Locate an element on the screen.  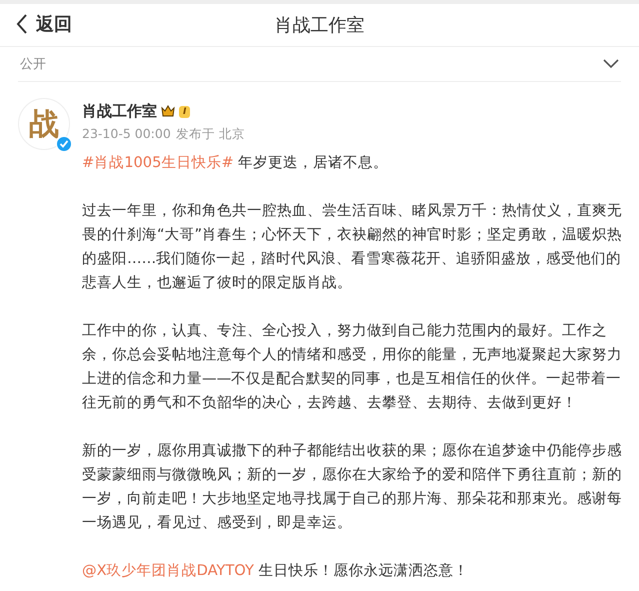
post-paragraph: 工作中的你，认真、专注、全心投入，努力做到自己能力范围内的最好。工作之余，你总会妥帖地注意每个人的情绪和感受，用你的能量，无声地凝聚起大家努力上进的信念和力量——不仅是配合默契的同事，也是互相信任的伙伴。一起带着一往无前的勇气和不负韶华的决心，去跨越、去攀登、去期待、去做到更好！ is located at coordinates (352, 367).